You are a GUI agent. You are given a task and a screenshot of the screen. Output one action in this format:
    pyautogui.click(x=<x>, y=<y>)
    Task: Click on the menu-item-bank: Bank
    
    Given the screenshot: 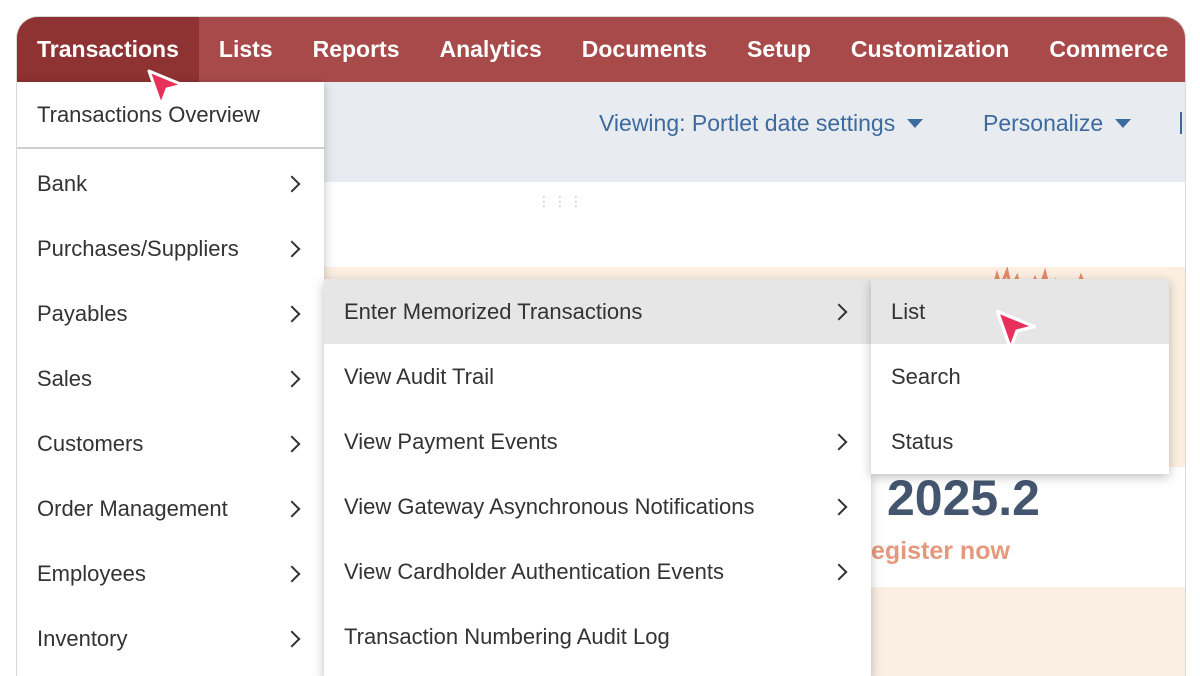 What is the action you would take?
    pyautogui.click(x=170, y=183)
    